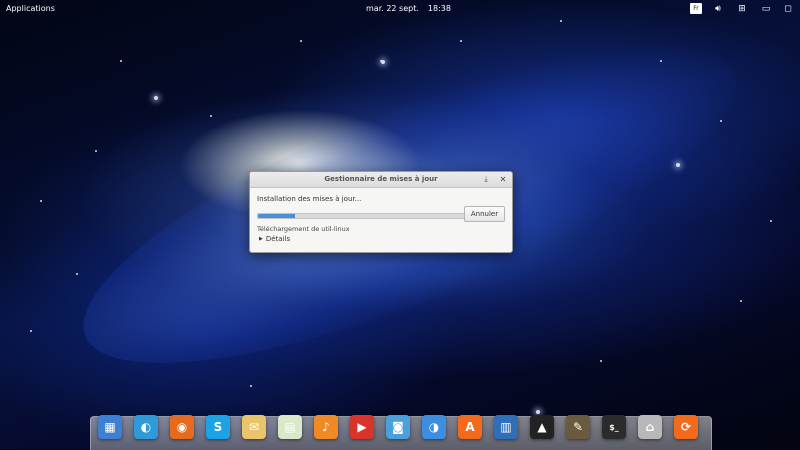 This screenshot has width=800, height=450. I want to click on battery-icon: ▭, so click(766, 9).